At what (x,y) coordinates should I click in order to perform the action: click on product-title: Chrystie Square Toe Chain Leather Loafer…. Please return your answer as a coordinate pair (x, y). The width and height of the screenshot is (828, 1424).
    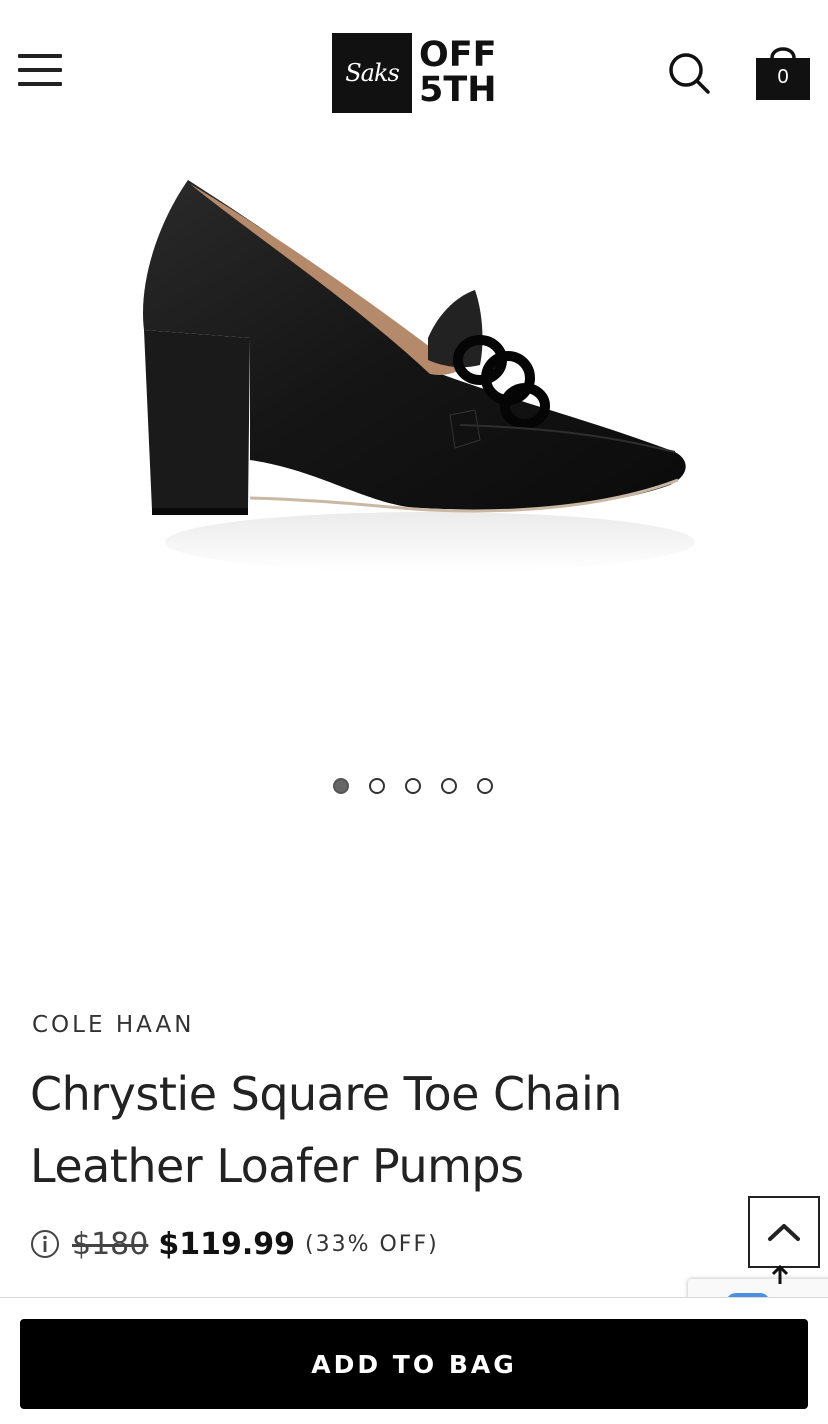
    Looking at the image, I should click on (326, 1130).